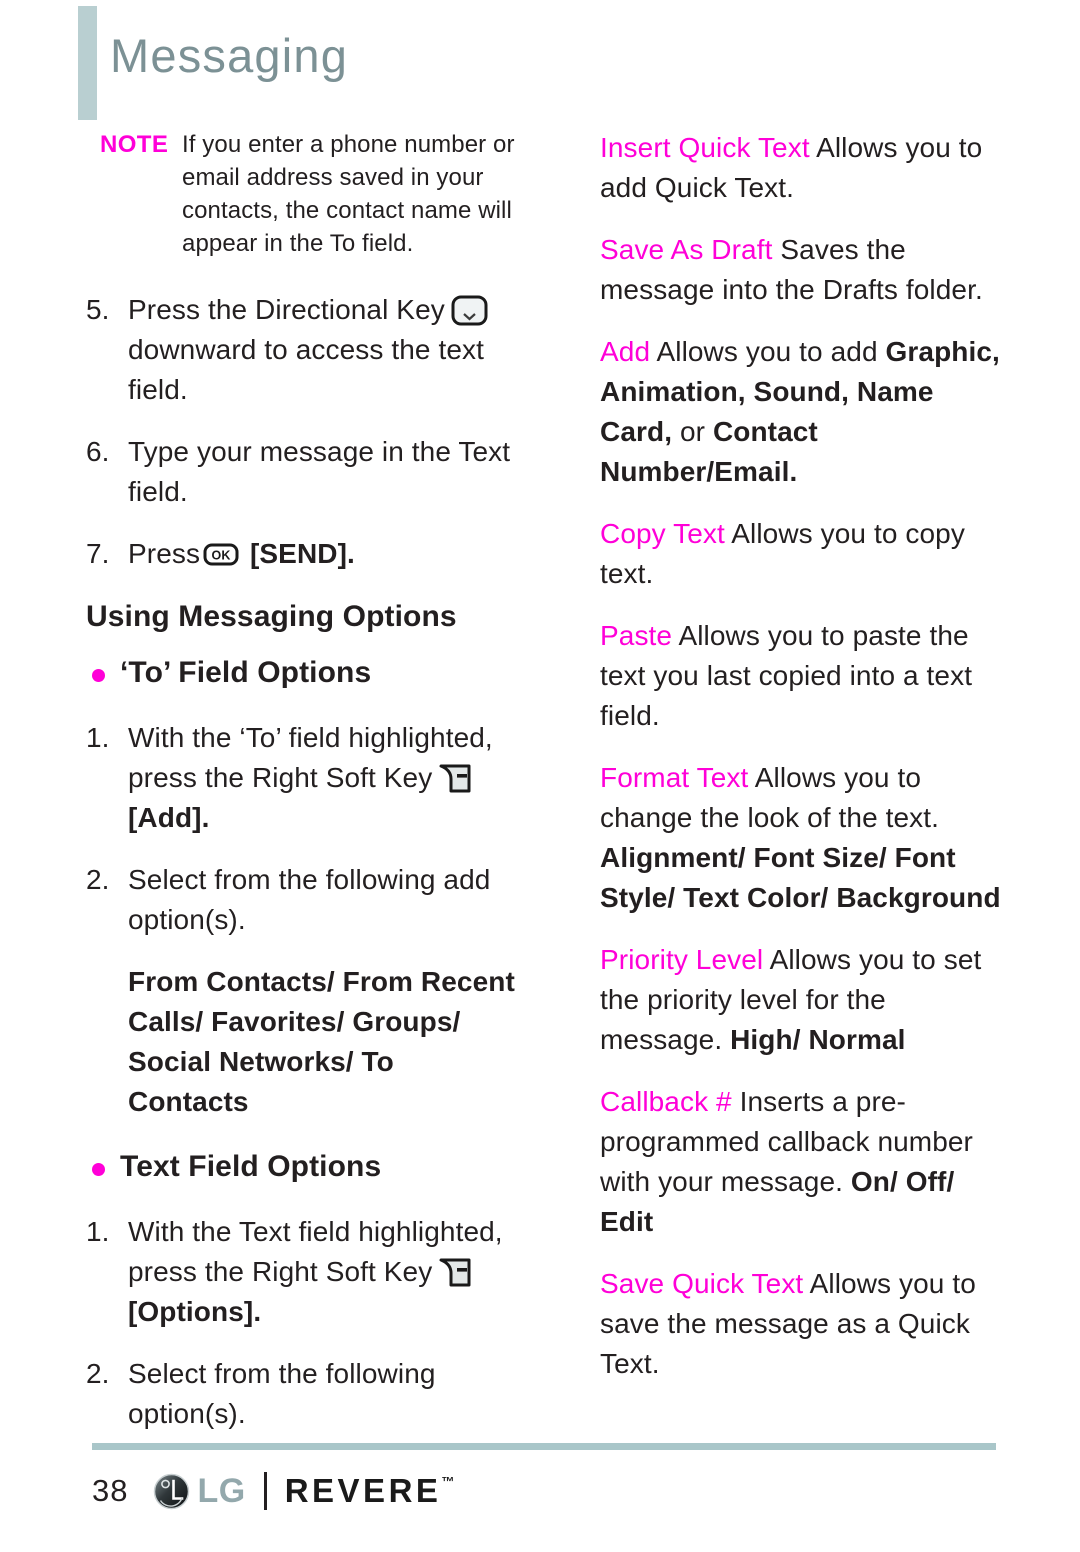  What do you see at coordinates (469, 310) in the screenshot?
I see `directional-key-icon` at bounding box center [469, 310].